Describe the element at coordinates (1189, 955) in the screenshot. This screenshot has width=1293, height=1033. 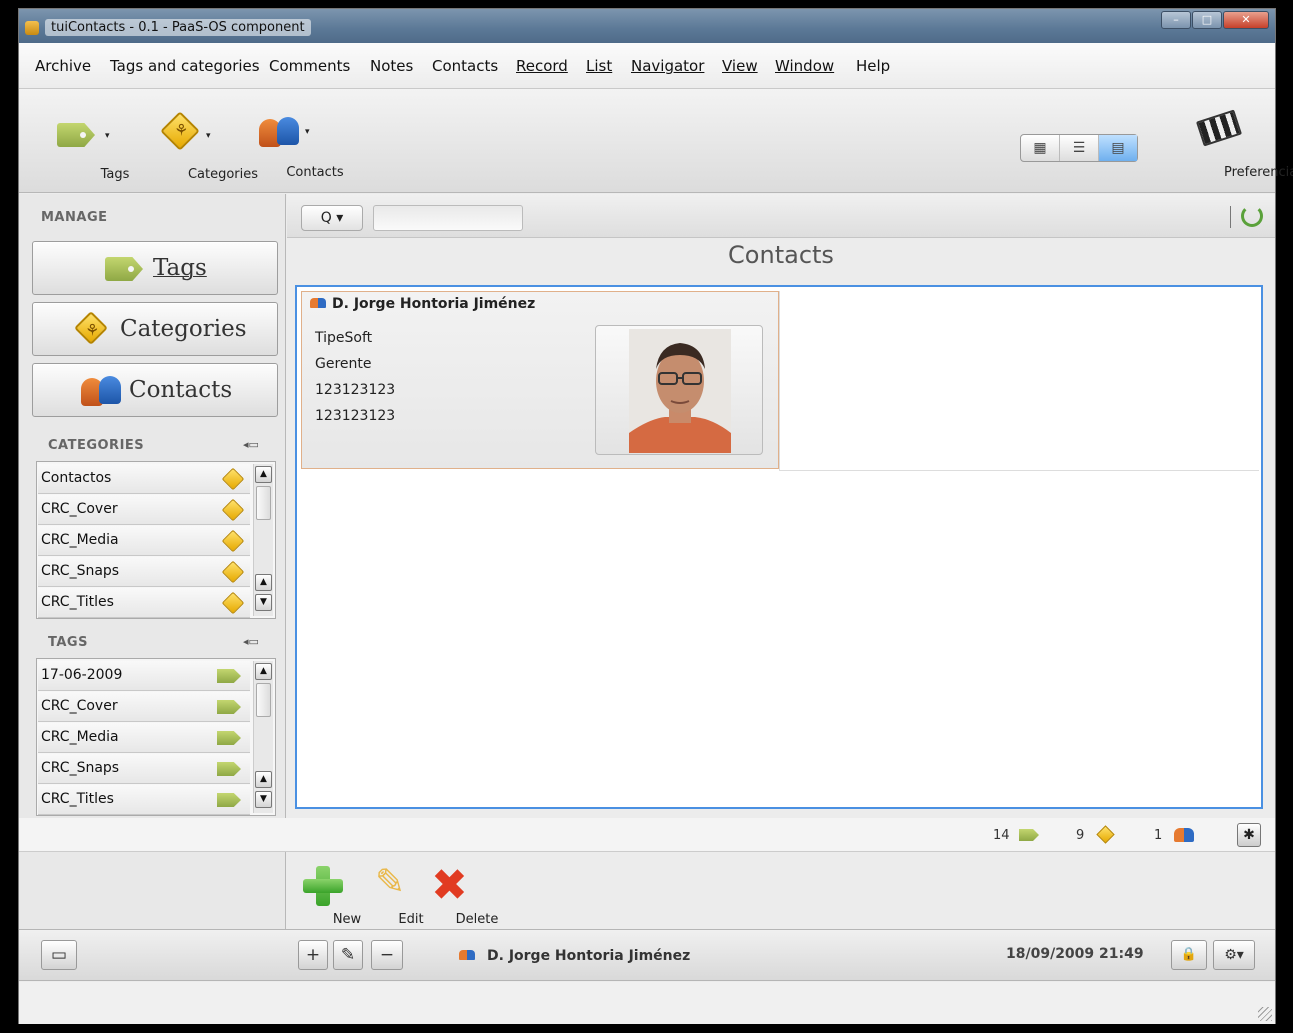
I see `lock-button: 🔒` at that location.